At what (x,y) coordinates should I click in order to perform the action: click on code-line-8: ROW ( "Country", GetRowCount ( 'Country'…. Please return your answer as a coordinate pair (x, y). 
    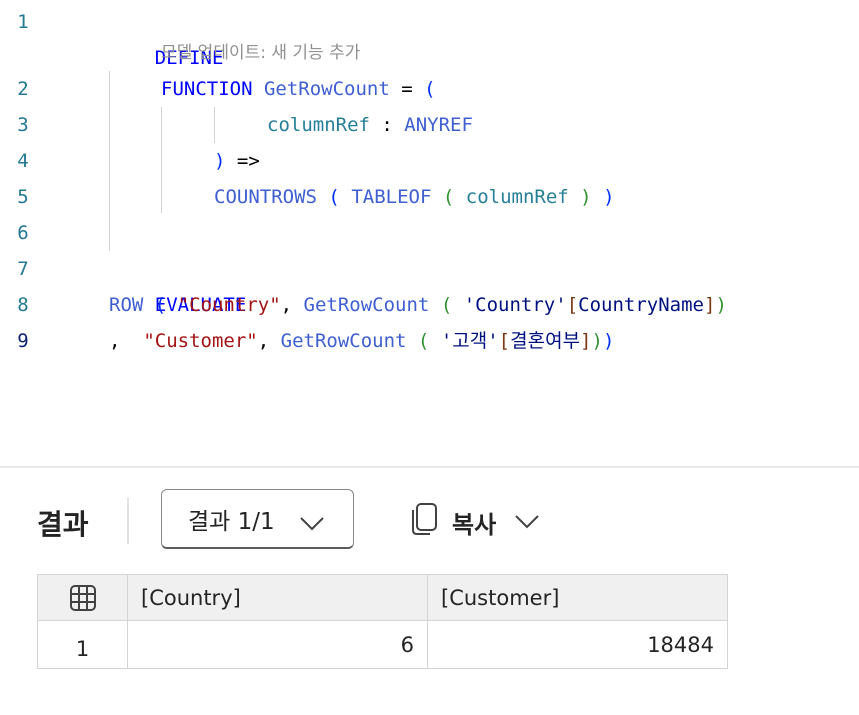
    Looking at the image, I should click on (418, 305).